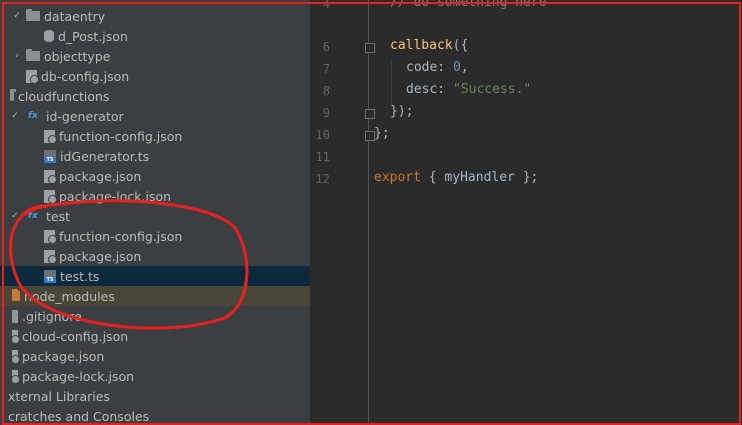 The height and width of the screenshot is (425, 742). Describe the element at coordinates (402, 111) in the screenshot. I see `code-line-9: });` at that location.